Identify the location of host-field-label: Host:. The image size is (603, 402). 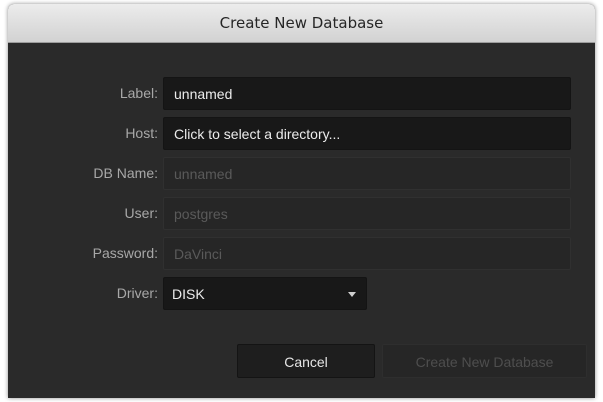
(141, 133).